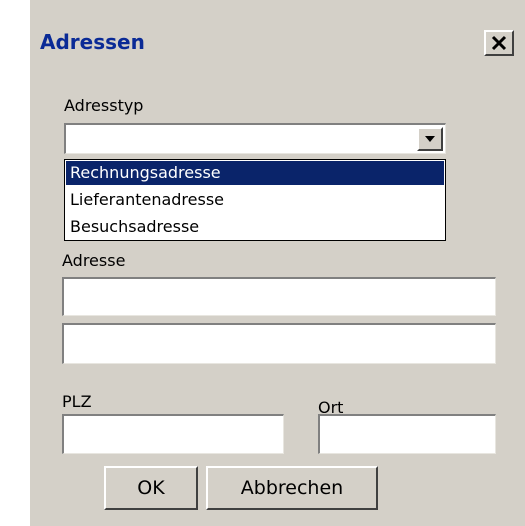 This screenshot has height=526, width=525. I want to click on dropdown-option-rechnungsadresse: Rechnungsadresse, so click(255, 173).